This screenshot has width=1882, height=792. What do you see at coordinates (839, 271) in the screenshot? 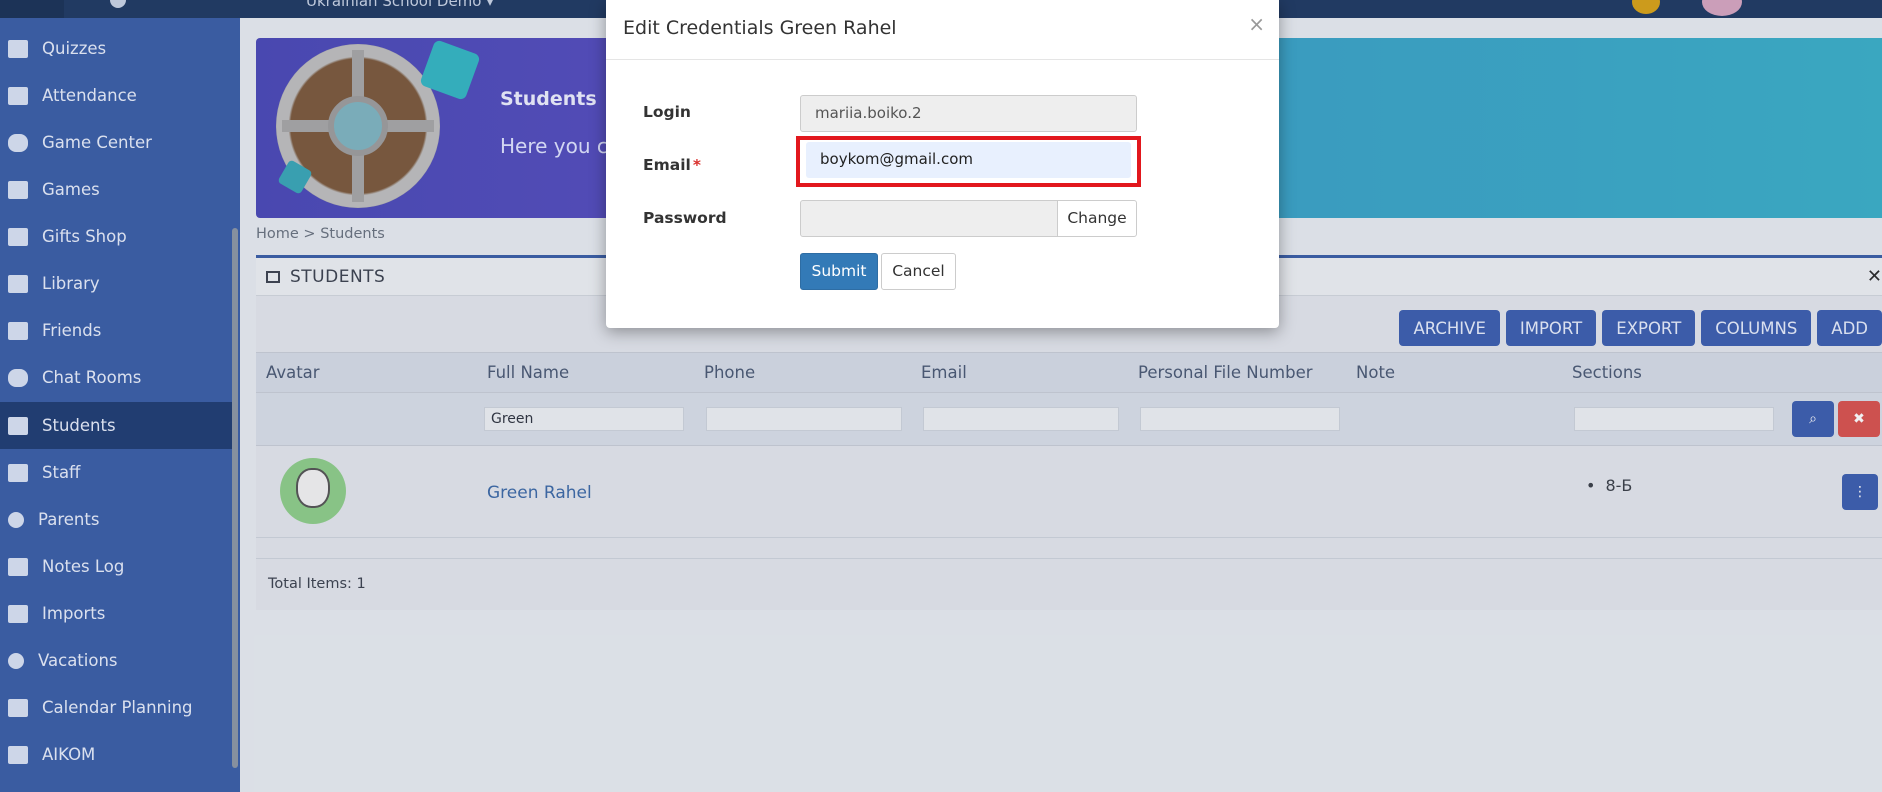
I see `submit-button: Submit` at bounding box center [839, 271].